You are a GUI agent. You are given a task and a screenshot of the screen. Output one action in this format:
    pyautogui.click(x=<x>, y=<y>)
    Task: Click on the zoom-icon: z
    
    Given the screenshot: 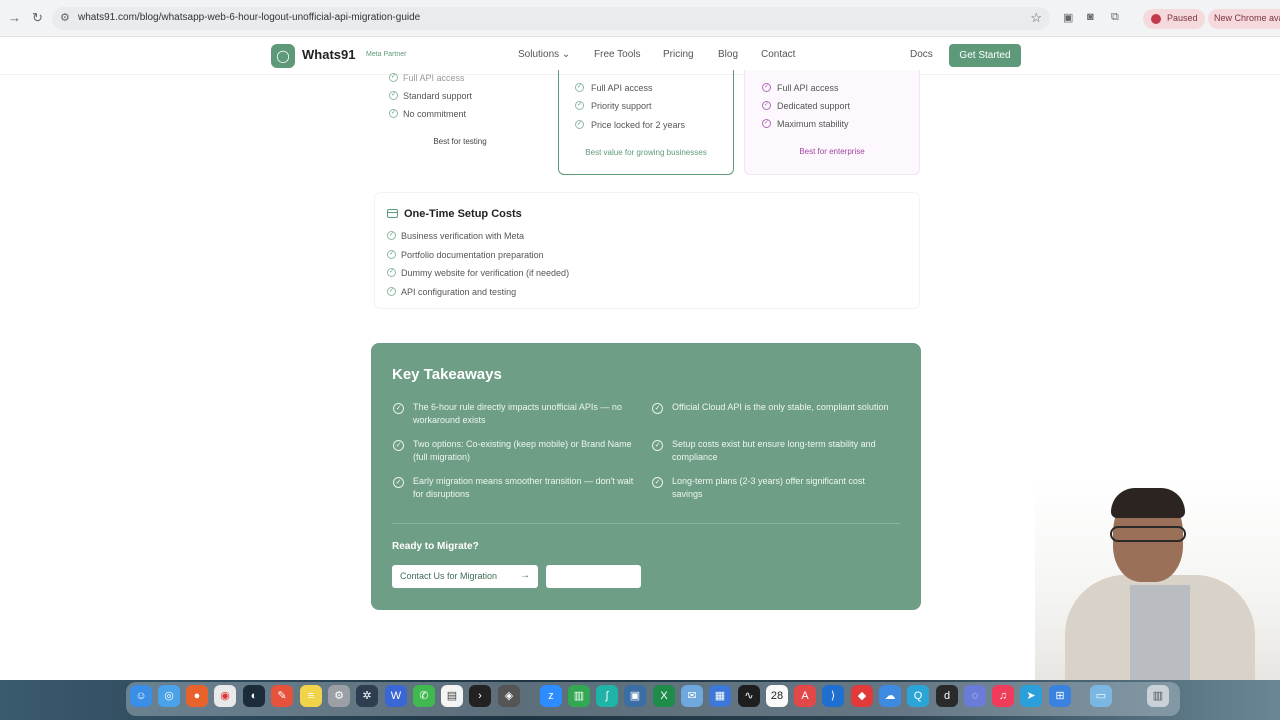 What is the action you would take?
    pyautogui.click(x=551, y=696)
    